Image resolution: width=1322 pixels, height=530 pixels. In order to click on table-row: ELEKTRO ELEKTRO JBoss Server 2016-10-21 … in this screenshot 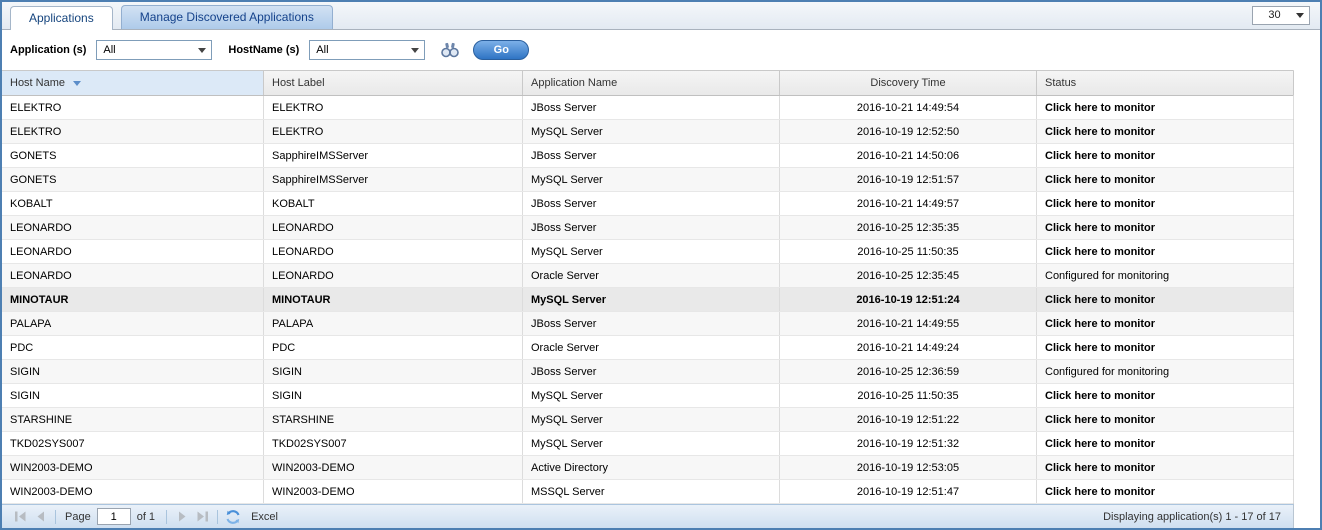, I will do `click(648, 108)`.